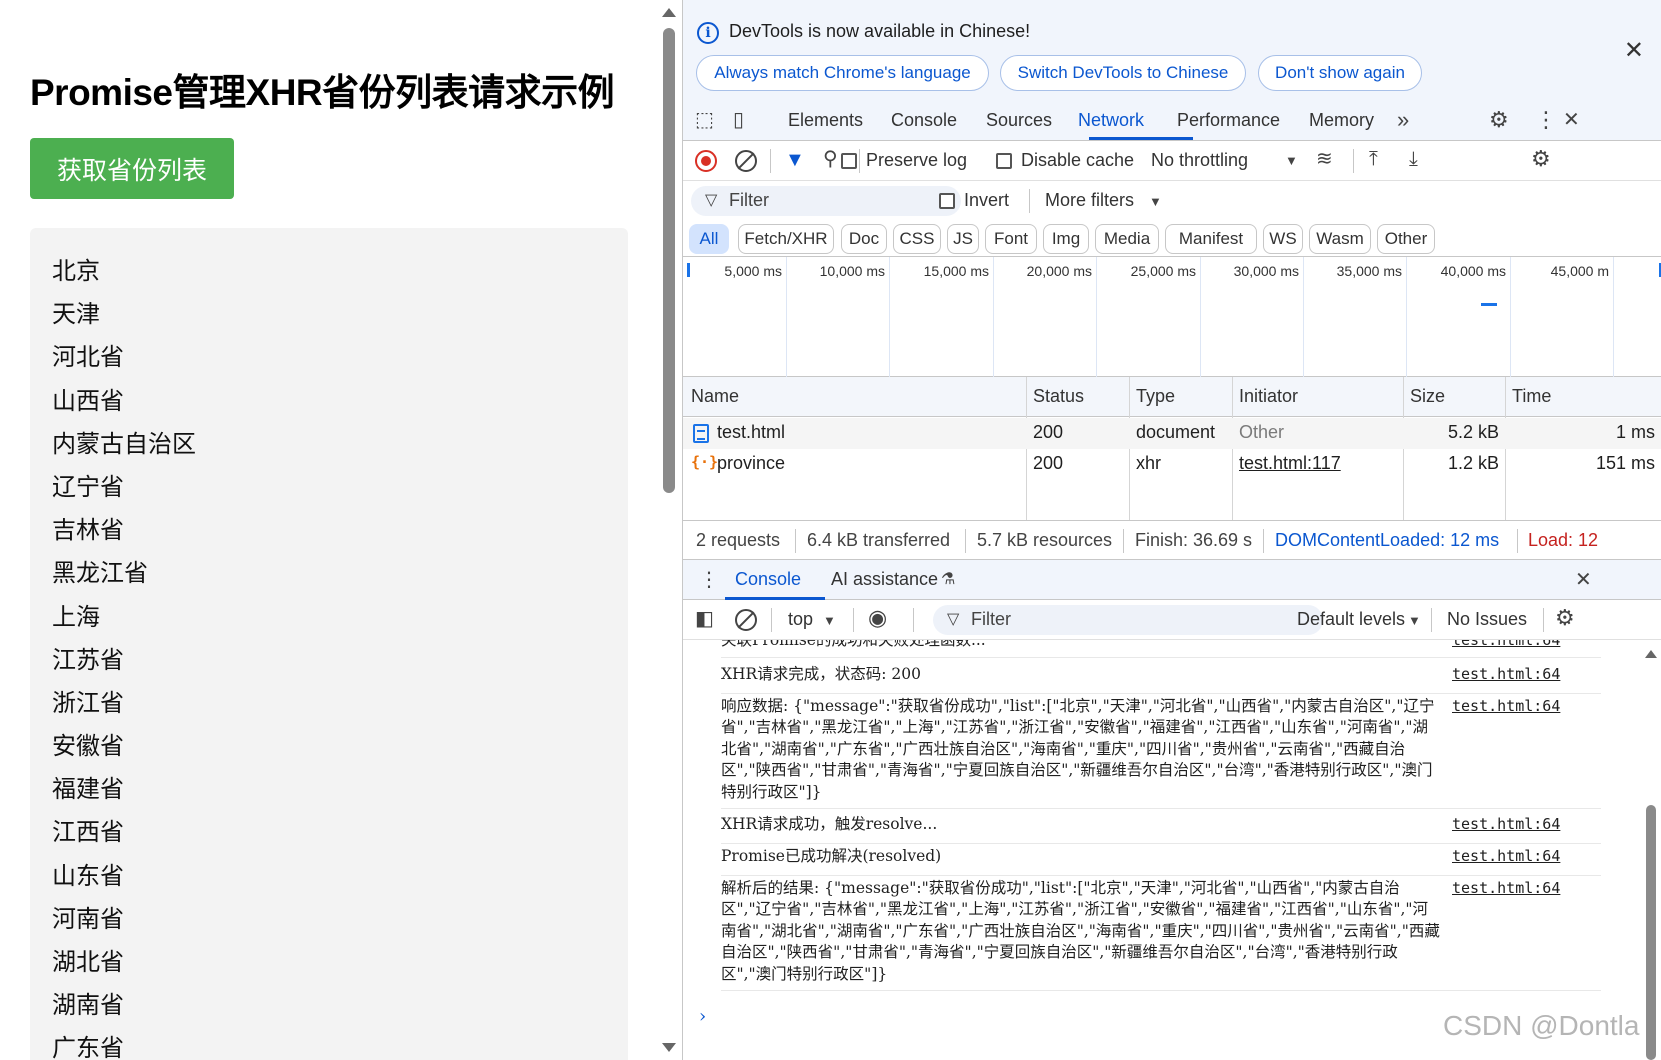  Describe the element at coordinates (1634, 50) in the screenshot. I see `close-icon: ✕` at that location.